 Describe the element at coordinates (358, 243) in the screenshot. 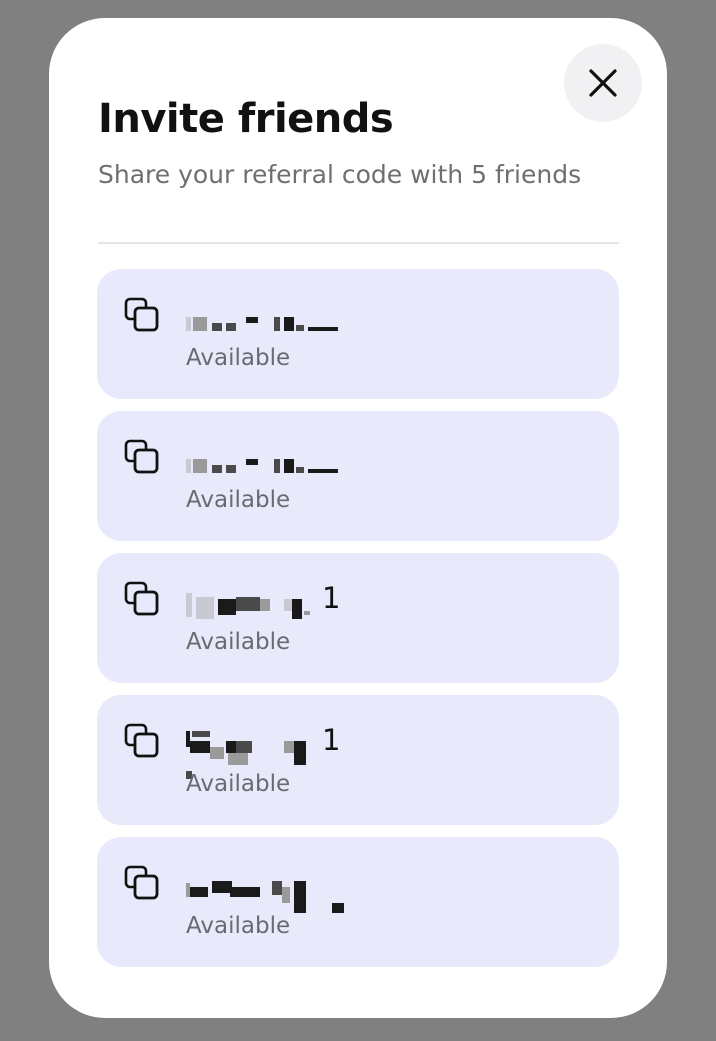

I see `divider` at that location.